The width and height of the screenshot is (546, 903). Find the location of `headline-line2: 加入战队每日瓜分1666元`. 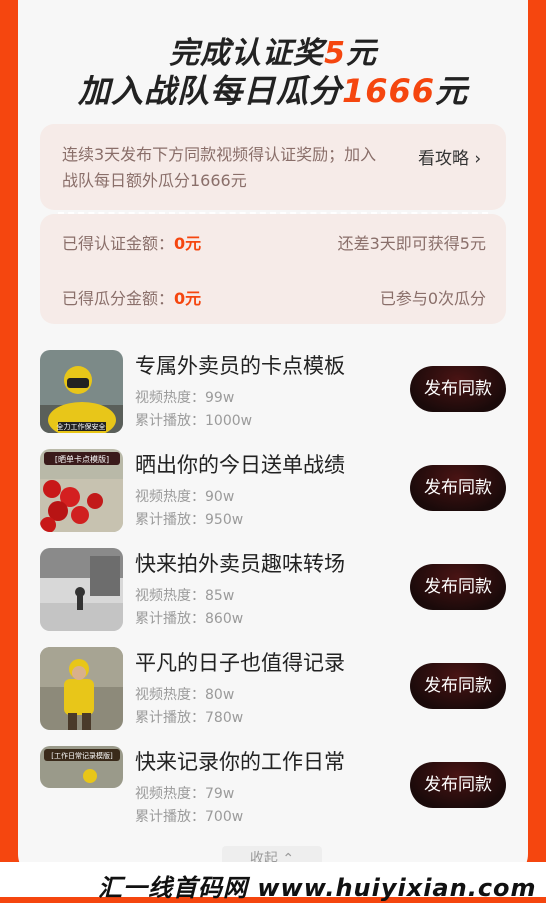

headline-line2: 加入战队每日瓜分1666元 is located at coordinates (273, 91).